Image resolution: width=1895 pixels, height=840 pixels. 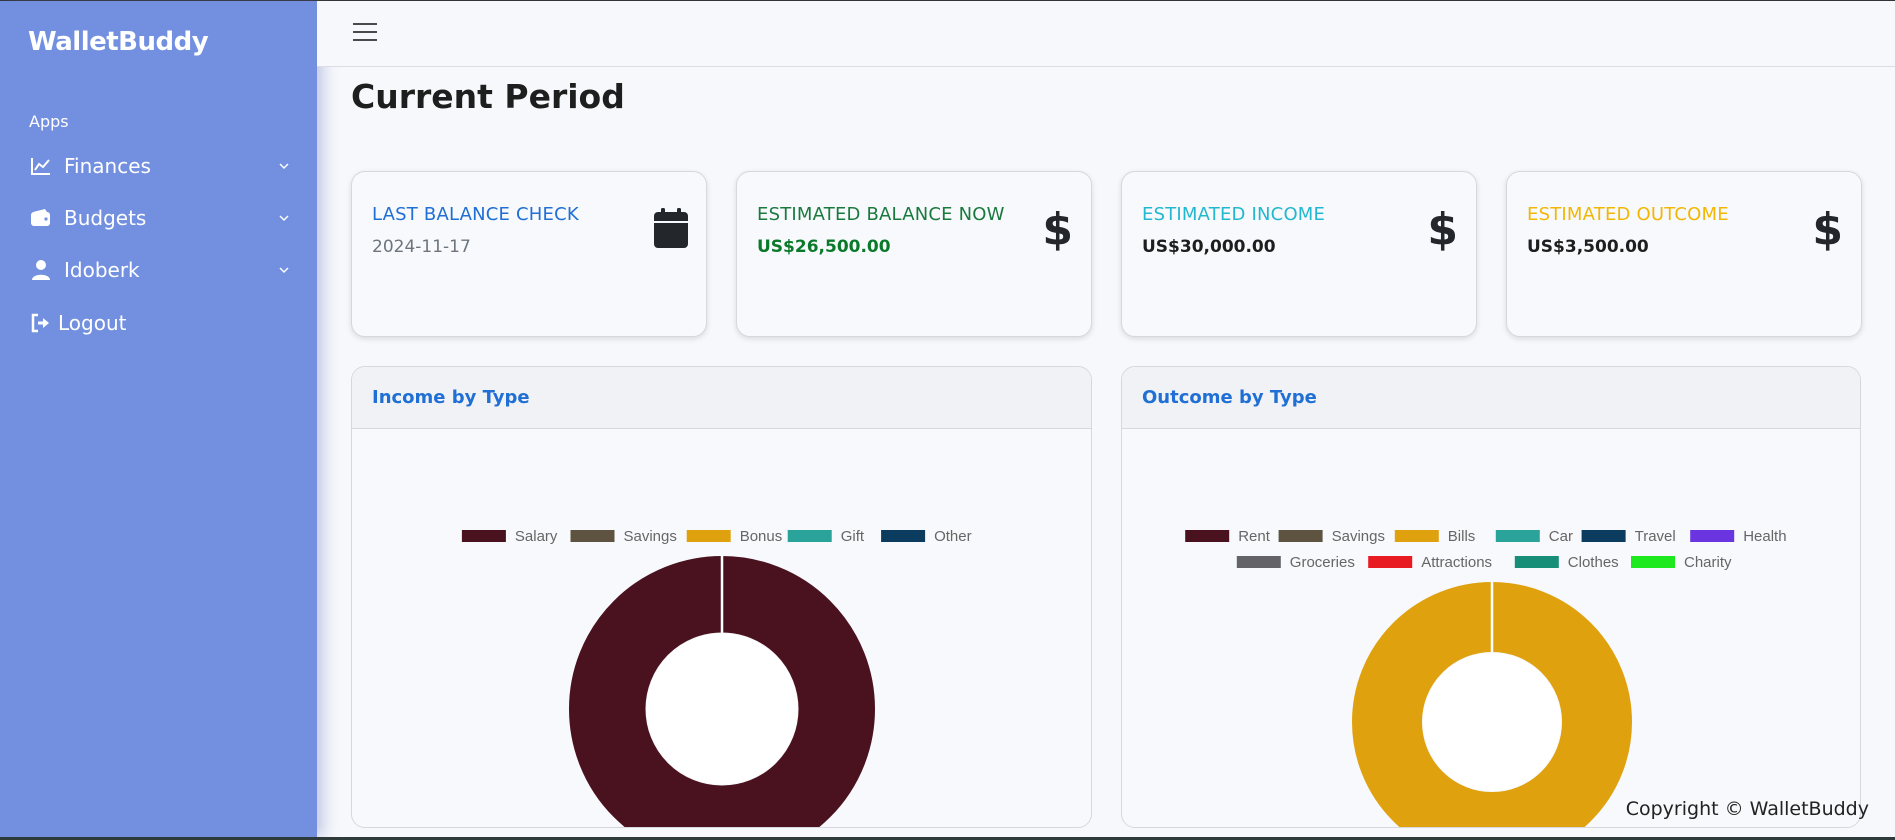 What do you see at coordinates (92, 323) in the screenshot?
I see `sidebar-item-label: Logout` at bounding box center [92, 323].